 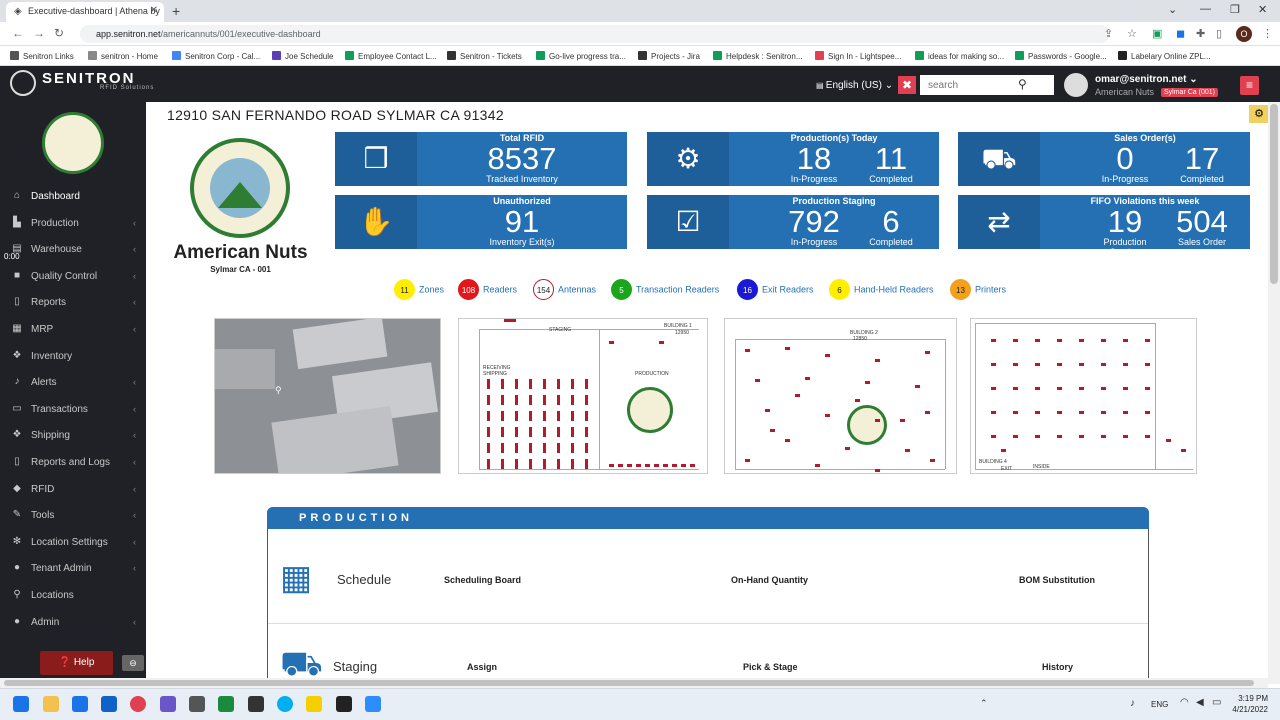 What do you see at coordinates (1205, 9) in the screenshot?
I see `minimize-button: —` at bounding box center [1205, 9].